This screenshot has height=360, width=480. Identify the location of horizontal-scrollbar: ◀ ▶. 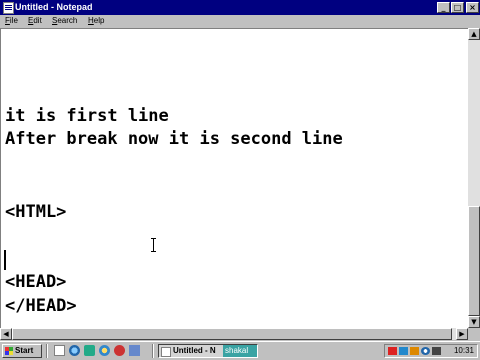
(234, 334).